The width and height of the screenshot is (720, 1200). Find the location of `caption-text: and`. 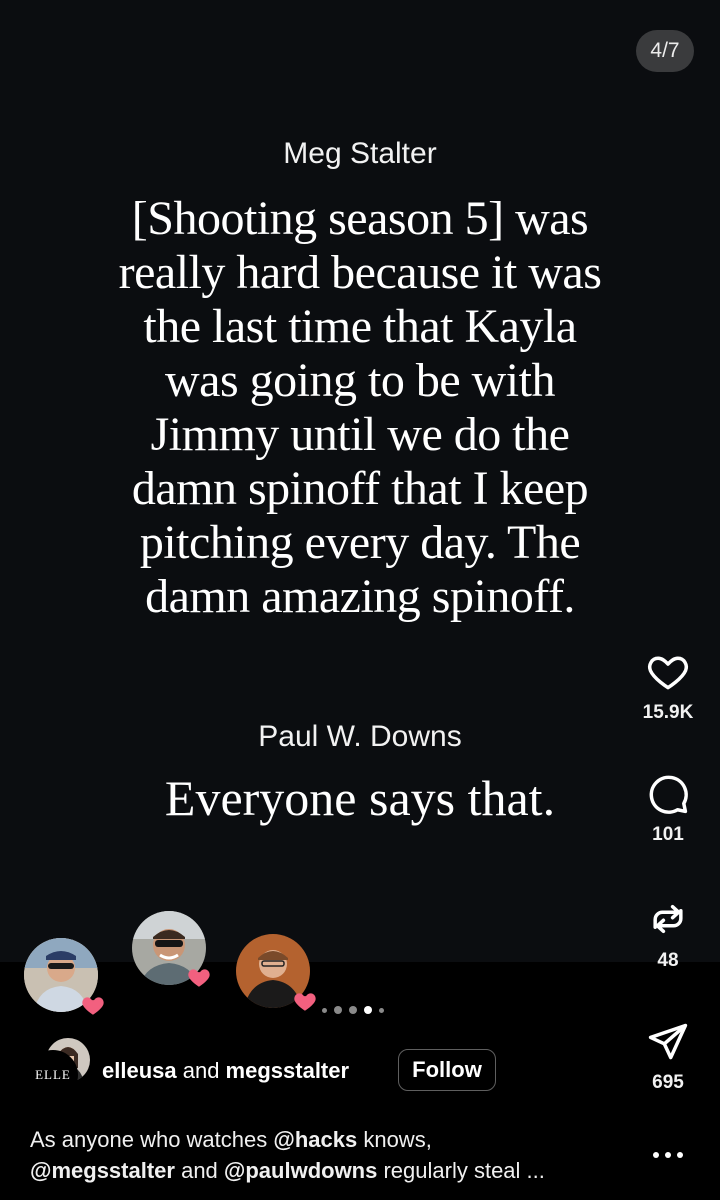

caption-text: and is located at coordinates (199, 1170).